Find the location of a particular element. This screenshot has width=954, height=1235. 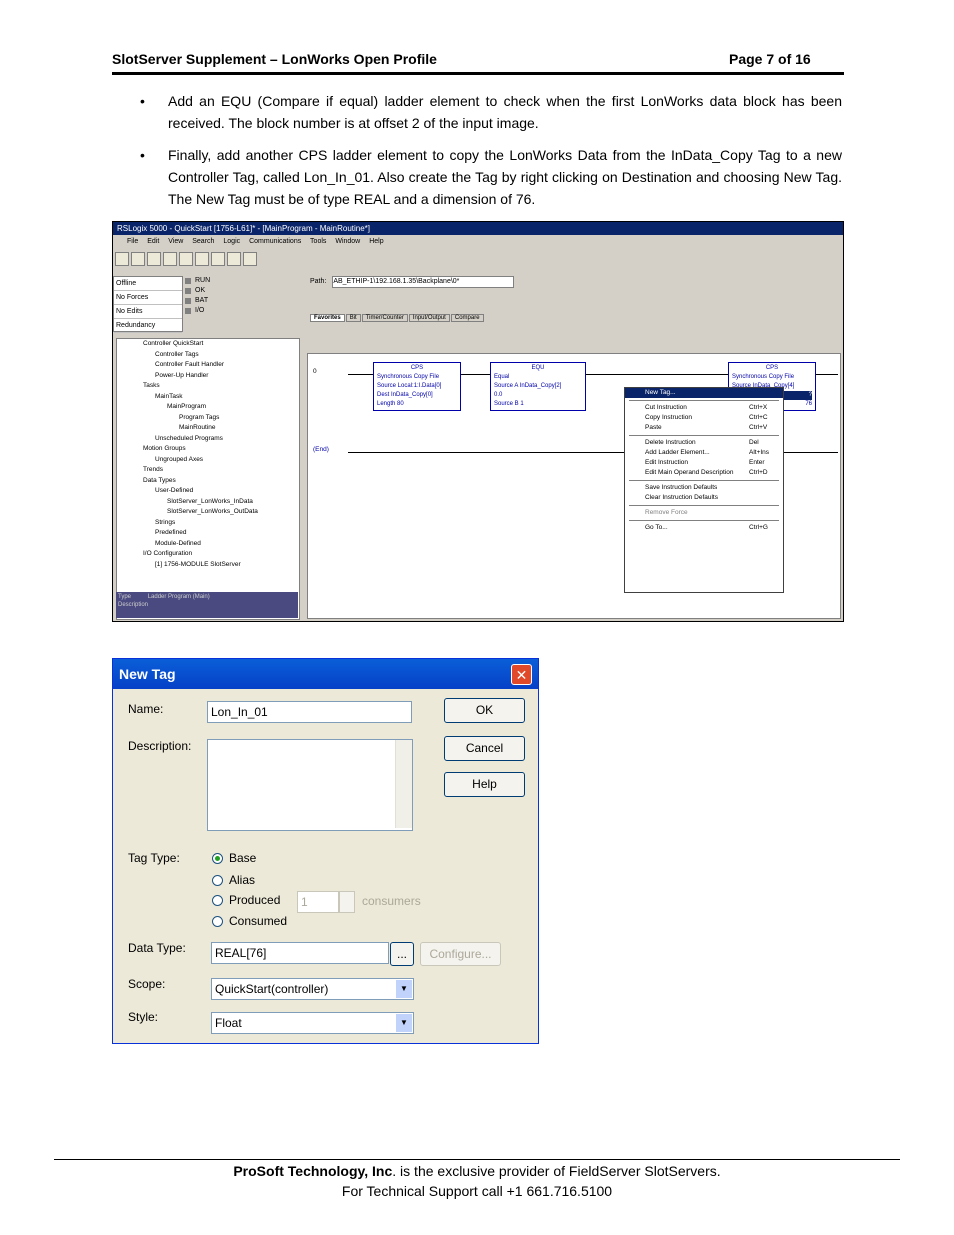

close-icon: ✕ is located at coordinates (521, 674).